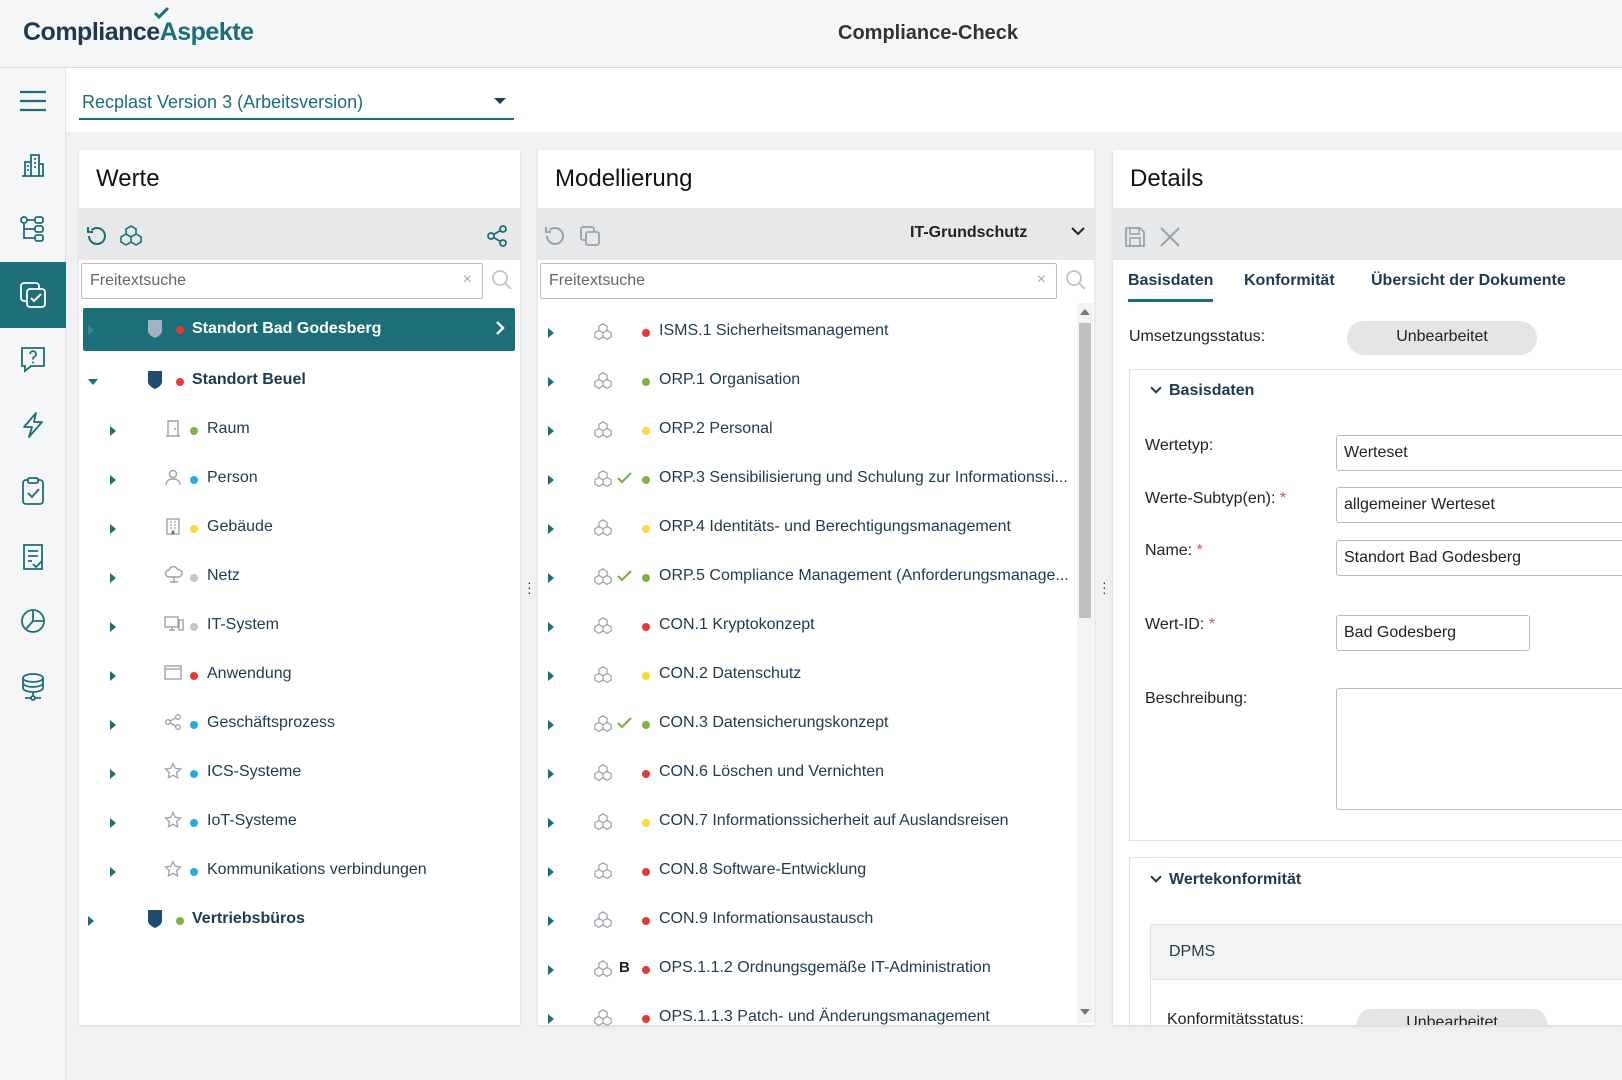  What do you see at coordinates (1479, 749) in the screenshot?
I see `beschreibung-textarea` at bounding box center [1479, 749].